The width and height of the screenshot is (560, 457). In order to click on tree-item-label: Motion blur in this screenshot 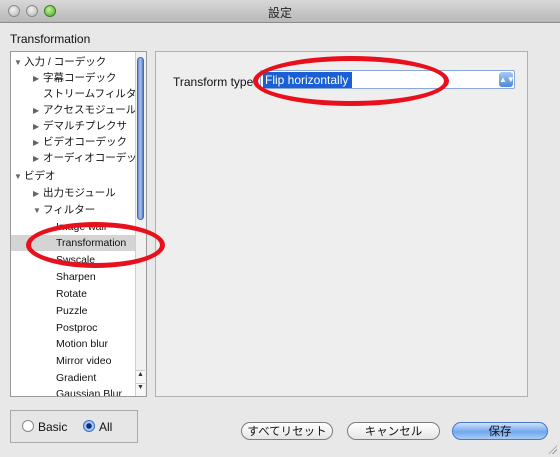, I will do `click(82, 344)`.